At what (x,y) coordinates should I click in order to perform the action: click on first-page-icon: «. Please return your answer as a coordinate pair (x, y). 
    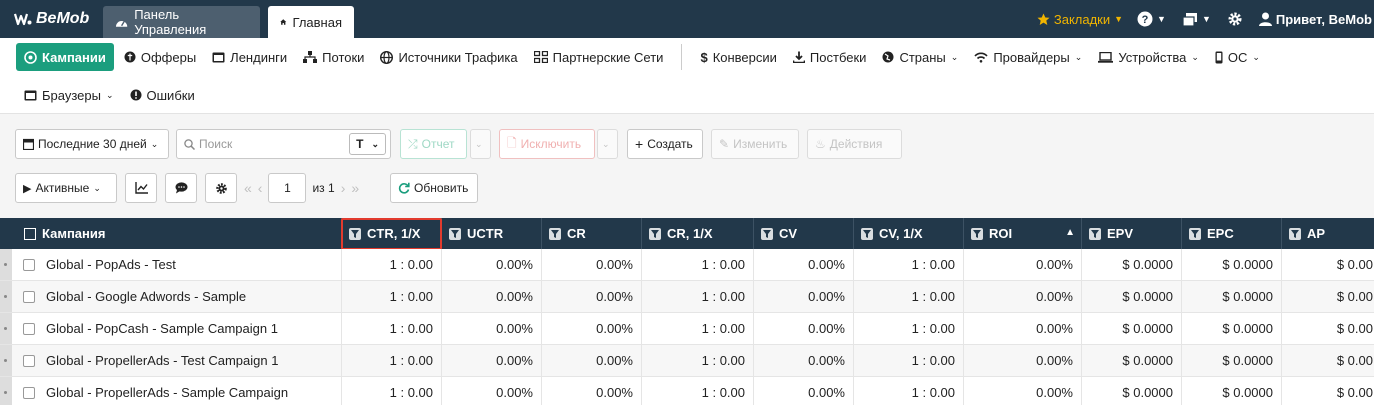
    Looking at the image, I should click on (248, 188).